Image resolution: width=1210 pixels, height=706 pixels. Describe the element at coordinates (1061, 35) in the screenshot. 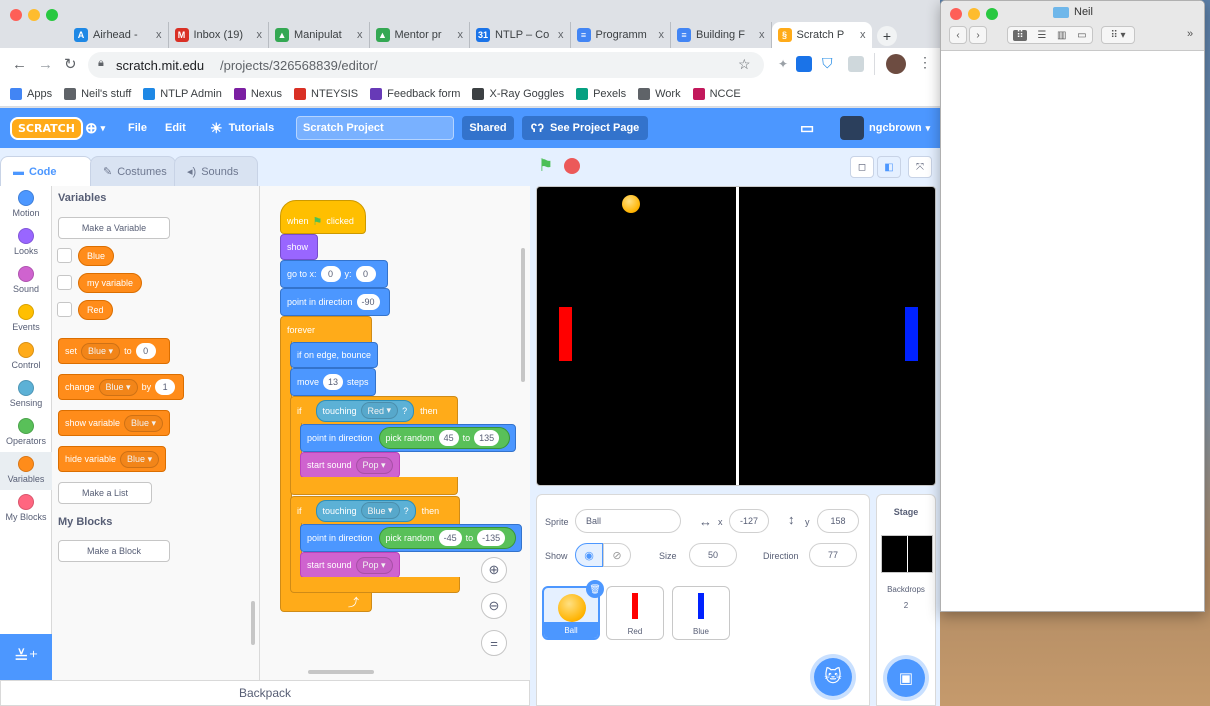

I see `column-view-icon: ▥` at that location.